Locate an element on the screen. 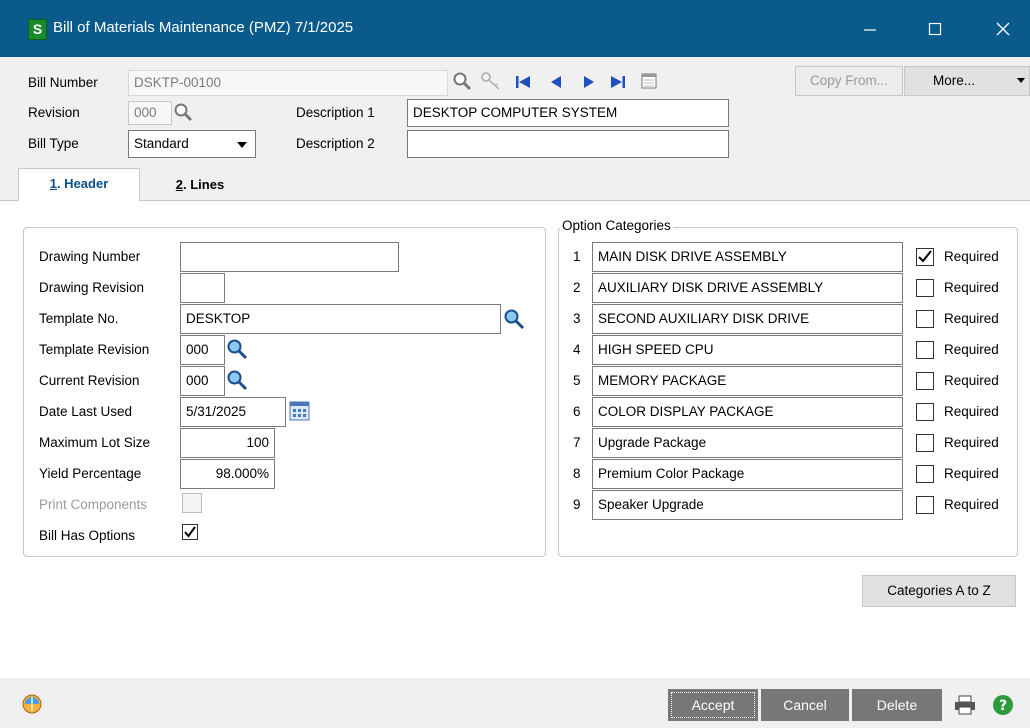 Image resolution: width=1030 pixels, height=728 pixels. bill-type-label: Bill Type is located at coordinates (53, 143).